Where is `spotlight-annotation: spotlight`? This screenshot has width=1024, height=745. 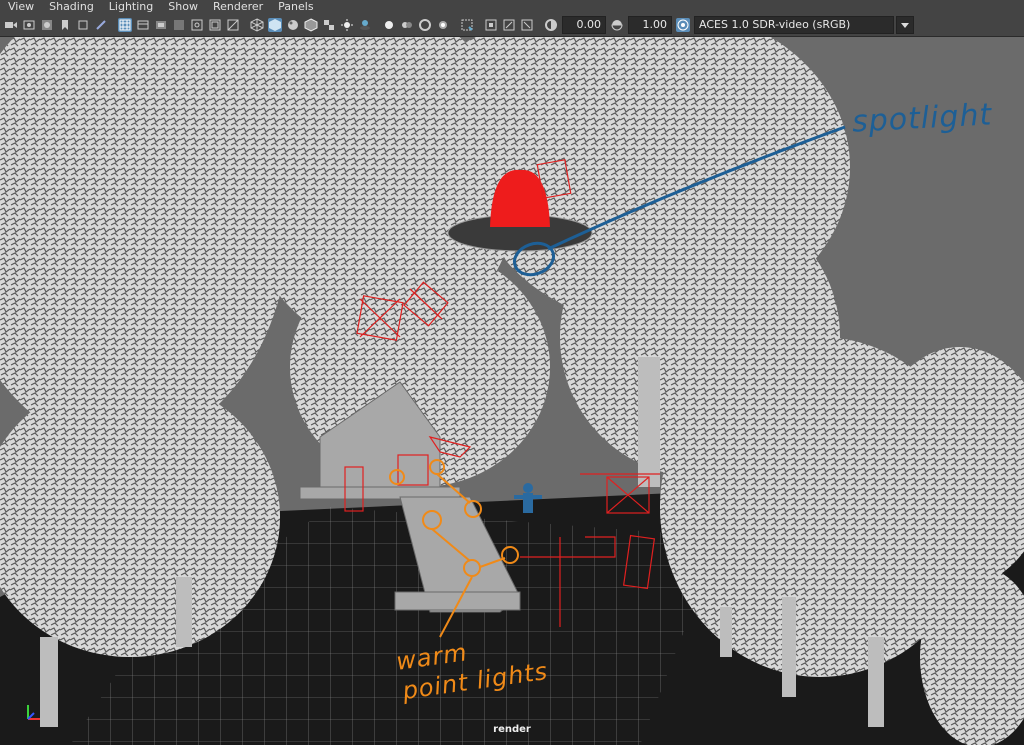
spotlight-annotation: spotlight is located at coordinates (922, 118).